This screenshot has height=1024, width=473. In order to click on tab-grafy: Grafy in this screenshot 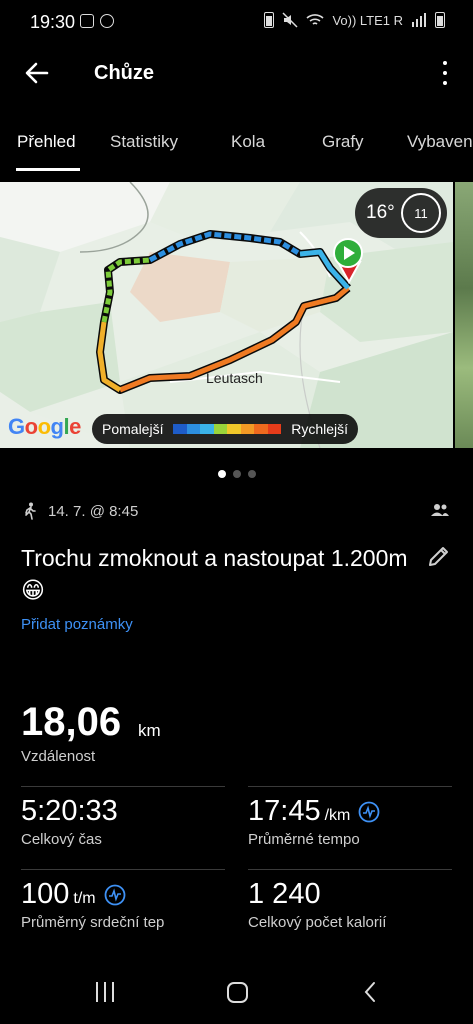, I will do `click(343, 142)`.